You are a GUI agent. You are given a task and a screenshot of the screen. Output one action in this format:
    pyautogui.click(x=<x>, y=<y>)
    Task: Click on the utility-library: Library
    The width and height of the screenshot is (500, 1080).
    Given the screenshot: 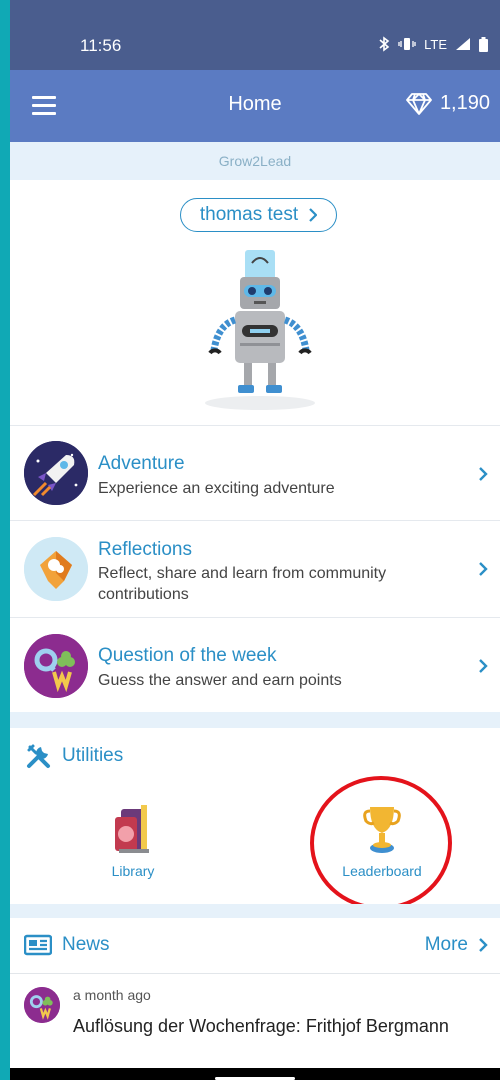 What is the action you would take?
    pyautogui.click(x=133, y=841)
    